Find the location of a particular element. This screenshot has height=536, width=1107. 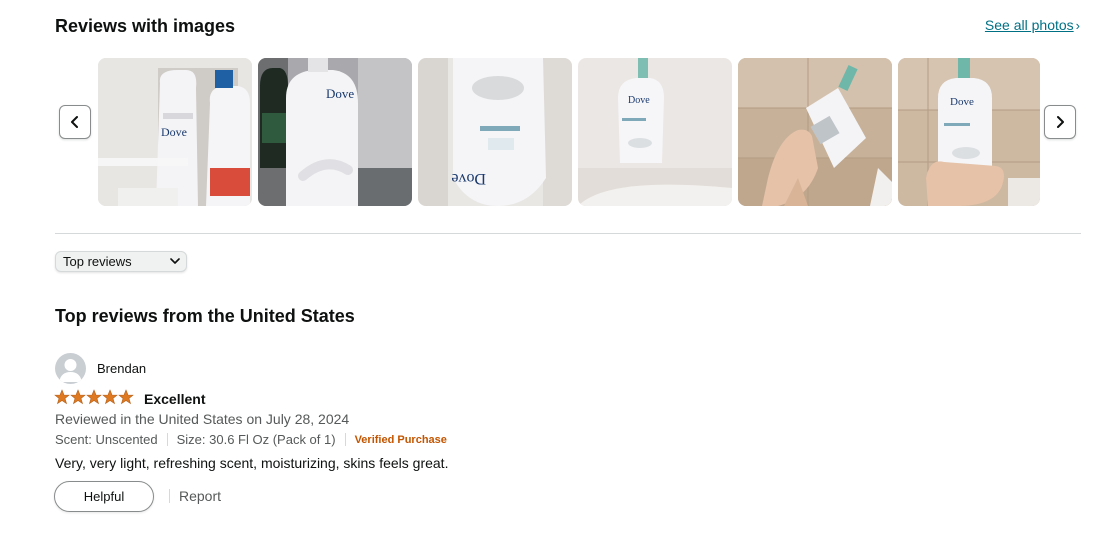

chevron-left-icon is located at coordinates (74, 122).